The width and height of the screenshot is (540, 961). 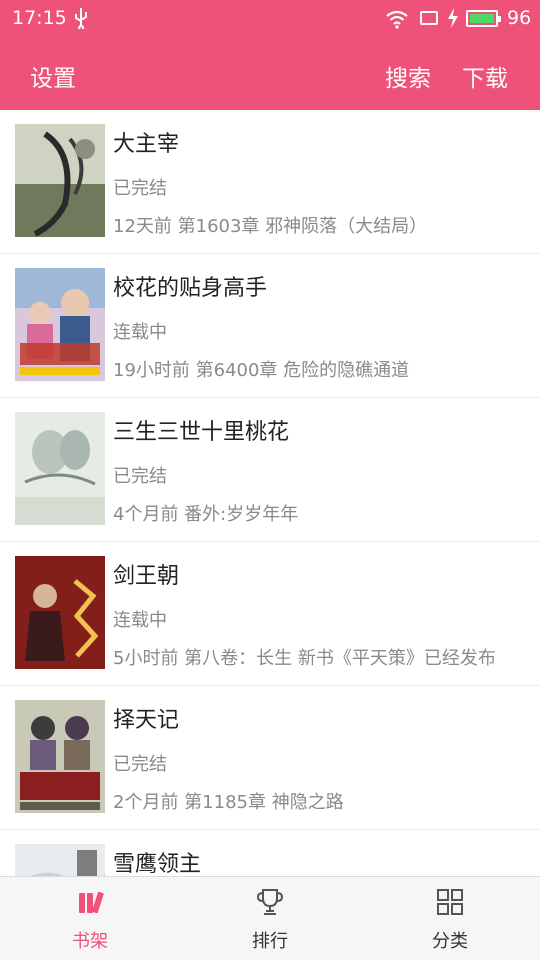 I want to click on settings-button: 设置, so click(x=53, y=76).